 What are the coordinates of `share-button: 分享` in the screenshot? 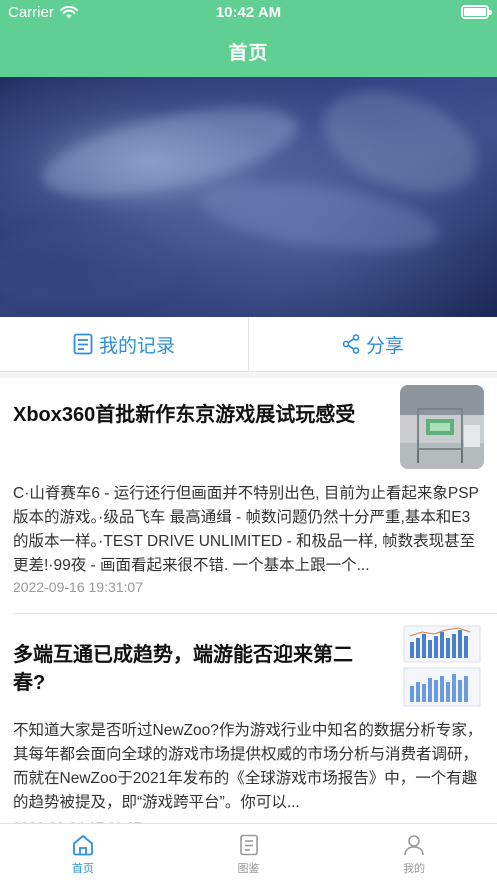 It's located at (372, 344).